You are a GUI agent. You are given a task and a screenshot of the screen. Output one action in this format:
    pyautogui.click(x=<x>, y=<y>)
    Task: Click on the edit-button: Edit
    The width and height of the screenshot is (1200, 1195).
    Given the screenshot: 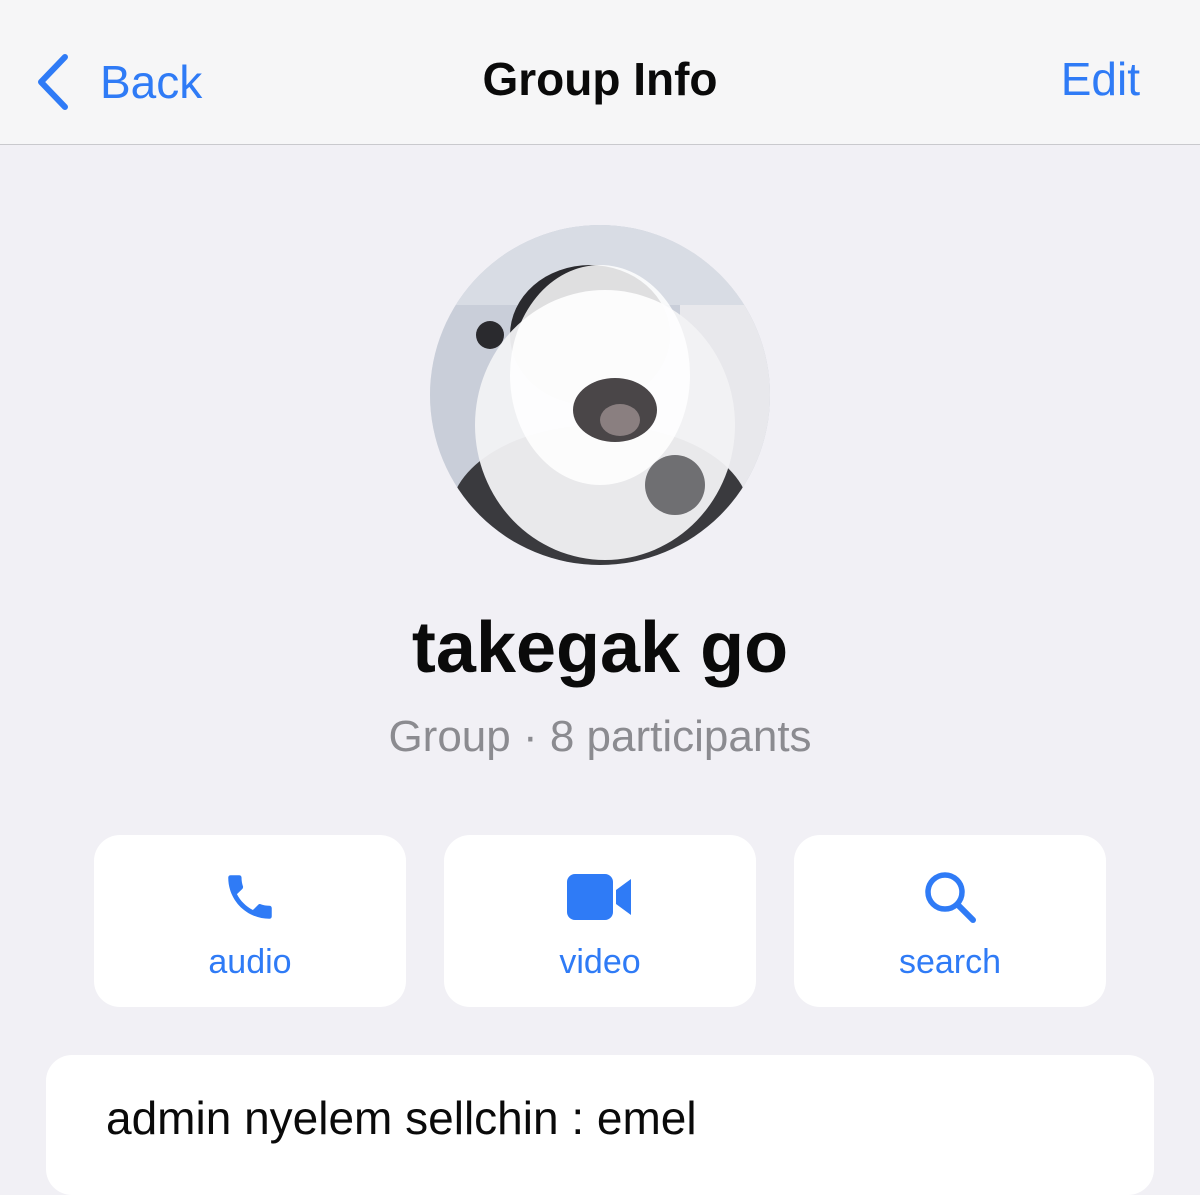 What is the action you would take?
    pyautogui.click(x=1100, y=79)
    